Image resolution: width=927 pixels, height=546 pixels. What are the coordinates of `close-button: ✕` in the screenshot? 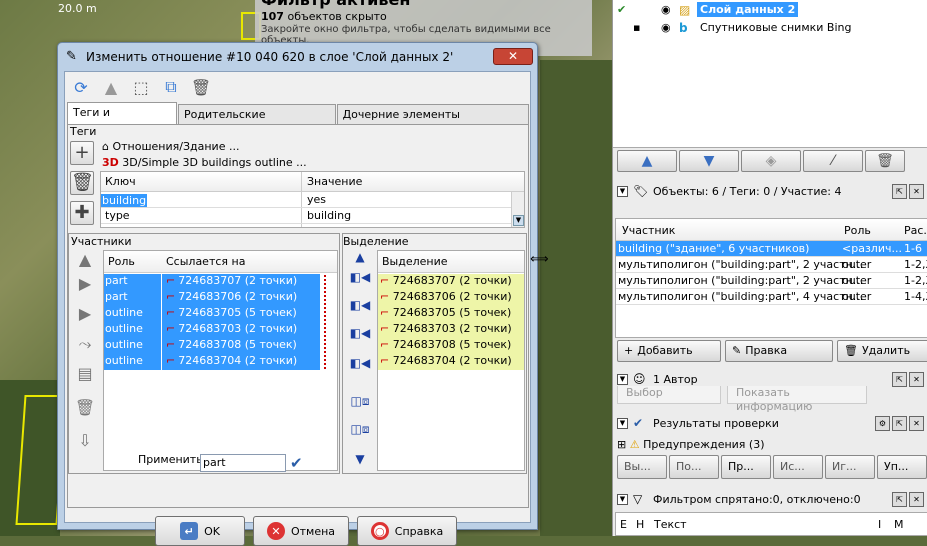 It's located at (513, 56).